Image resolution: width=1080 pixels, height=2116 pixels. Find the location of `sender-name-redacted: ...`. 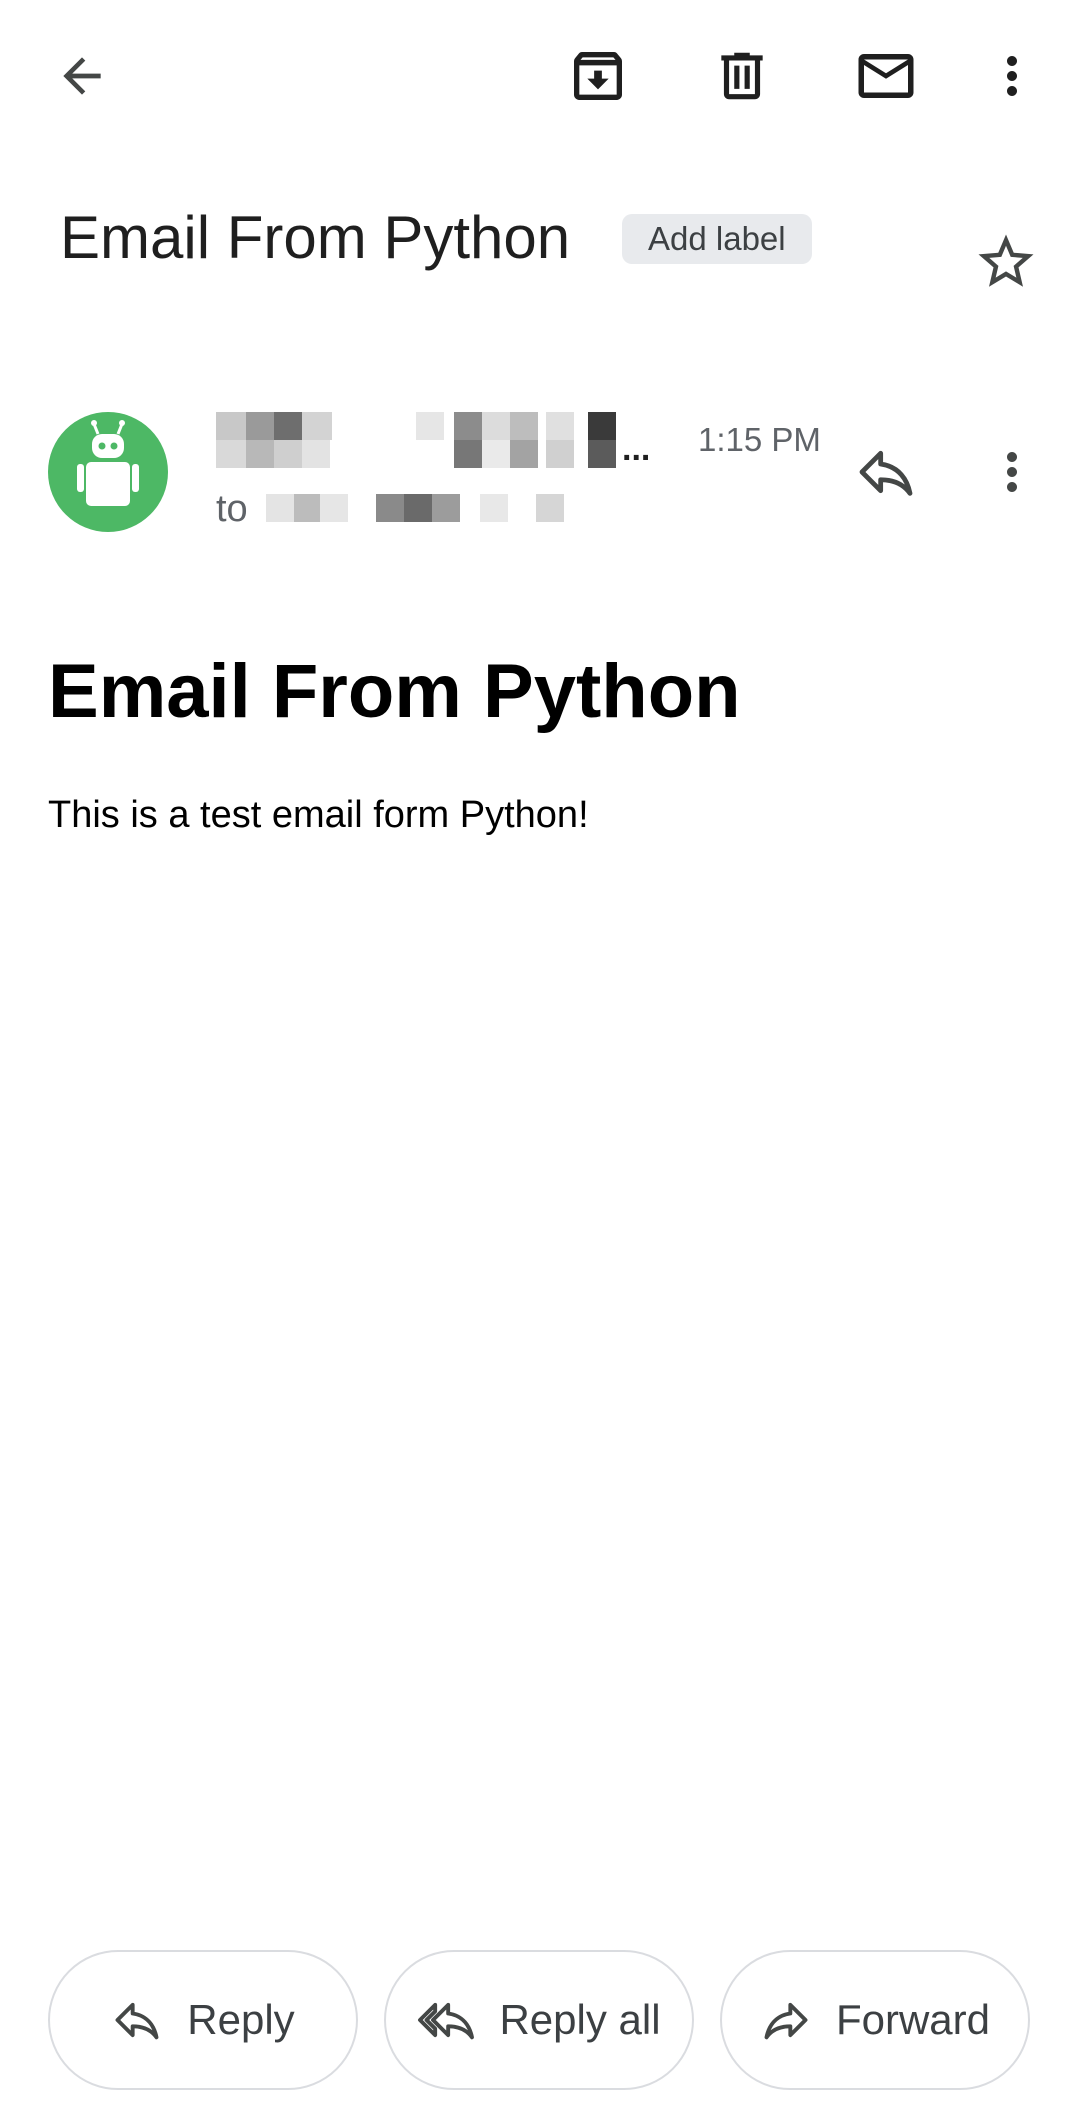

sender-name-redacted: ... is located at coordinates (438, 440).